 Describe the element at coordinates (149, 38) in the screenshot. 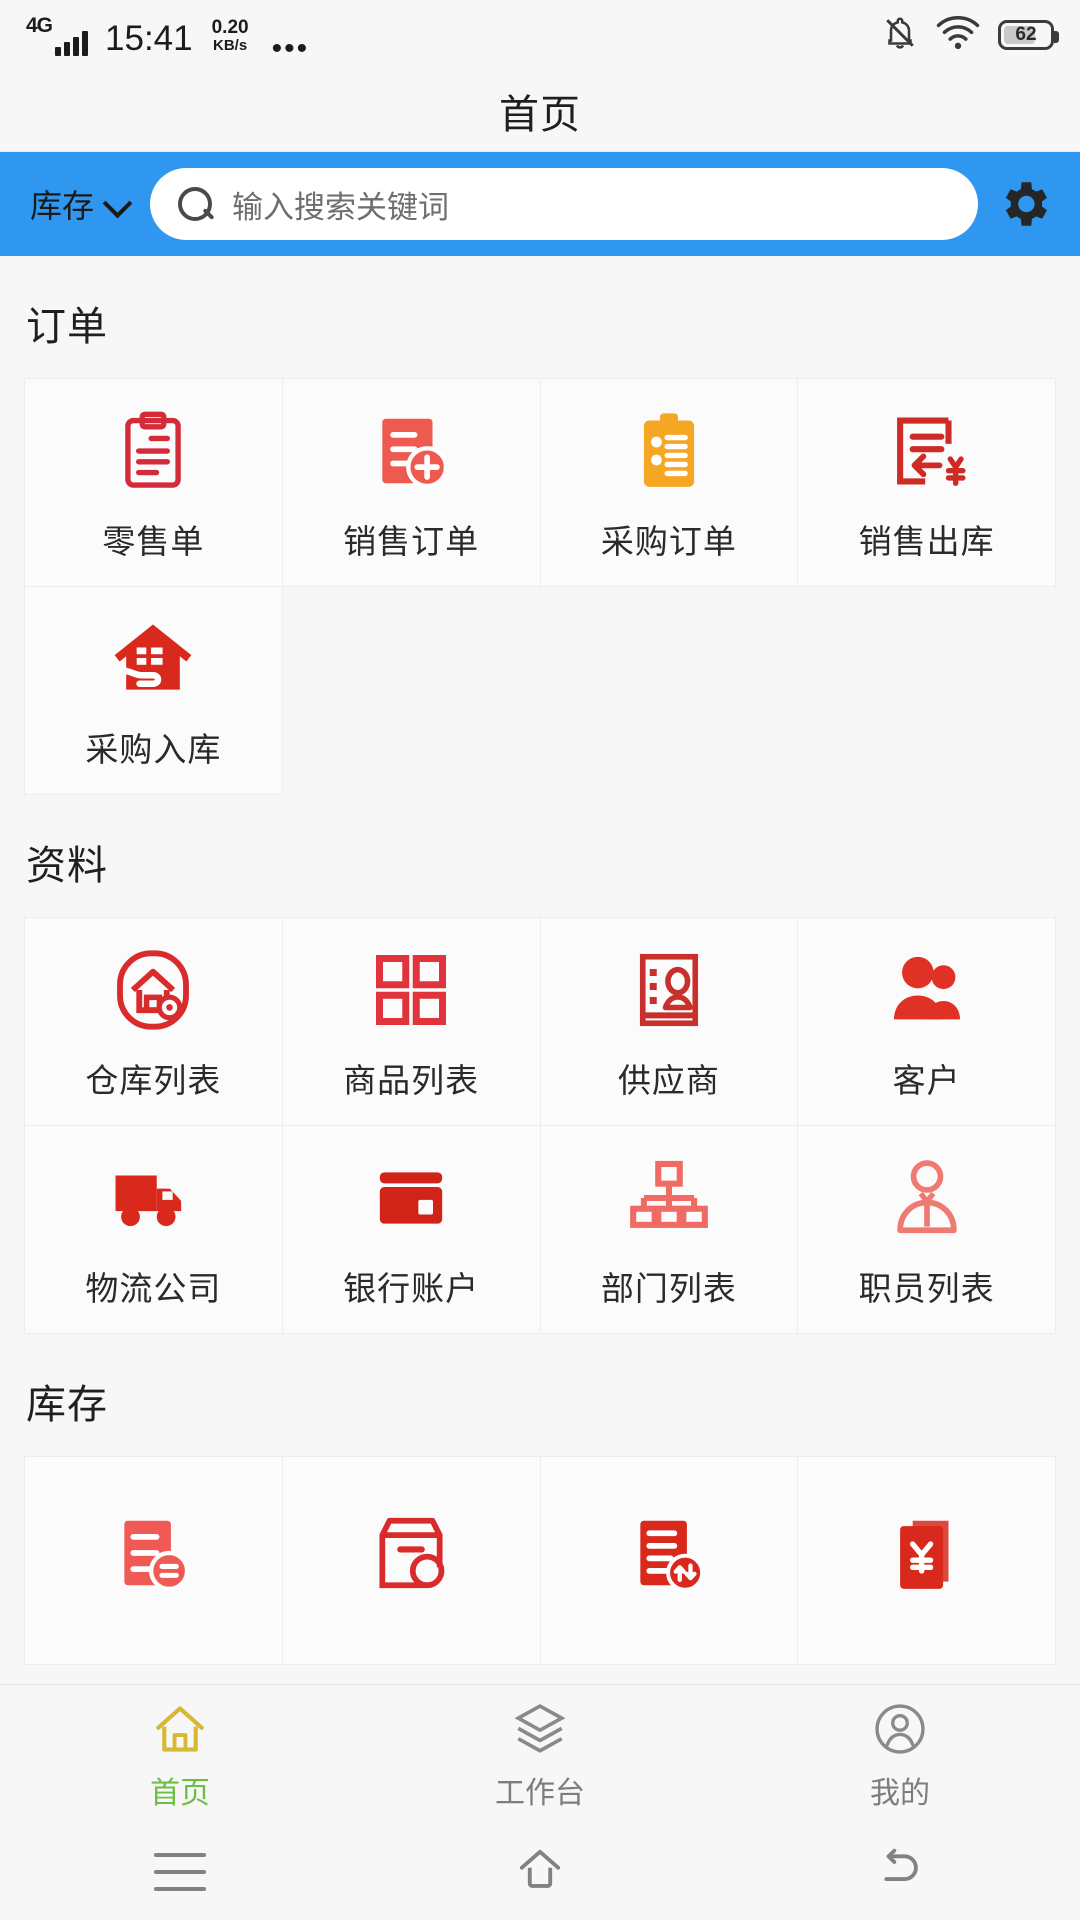

I see `status-bar-clock: 15:41` at that location.